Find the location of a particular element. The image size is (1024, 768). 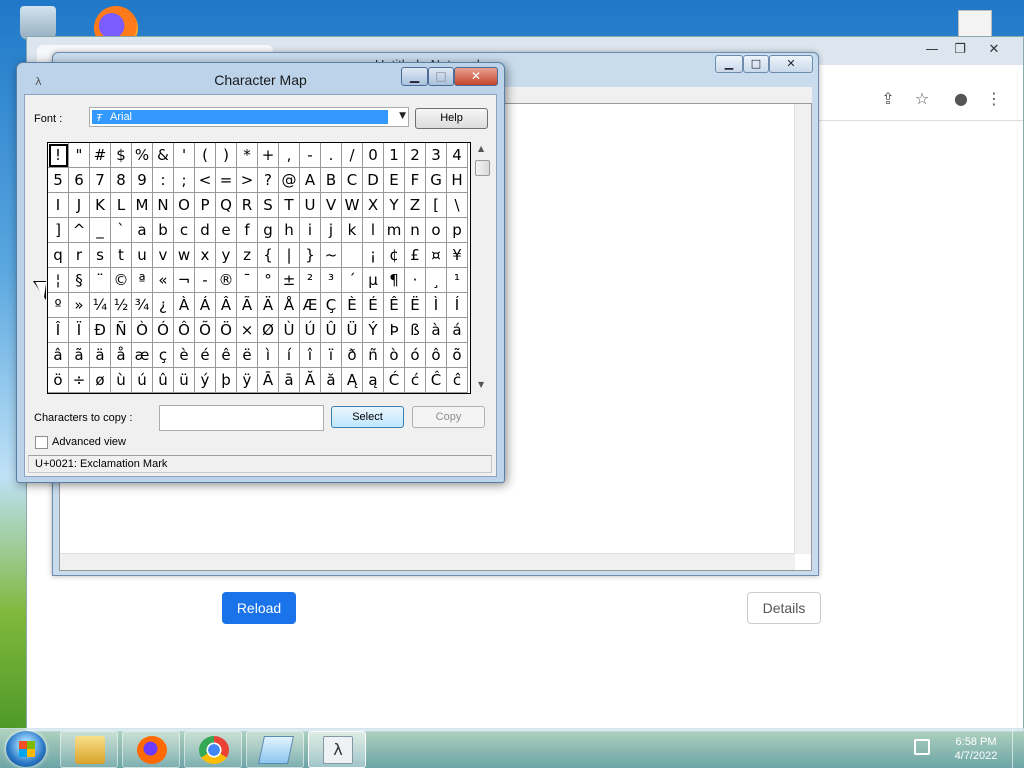

notepad-horizontal-scrollbar is located at coordinates (427, 561).